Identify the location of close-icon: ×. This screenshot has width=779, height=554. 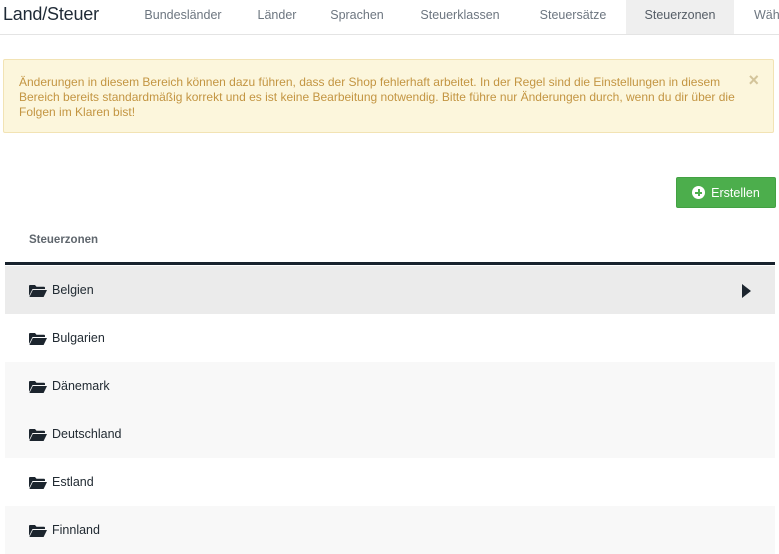
(753, 80).